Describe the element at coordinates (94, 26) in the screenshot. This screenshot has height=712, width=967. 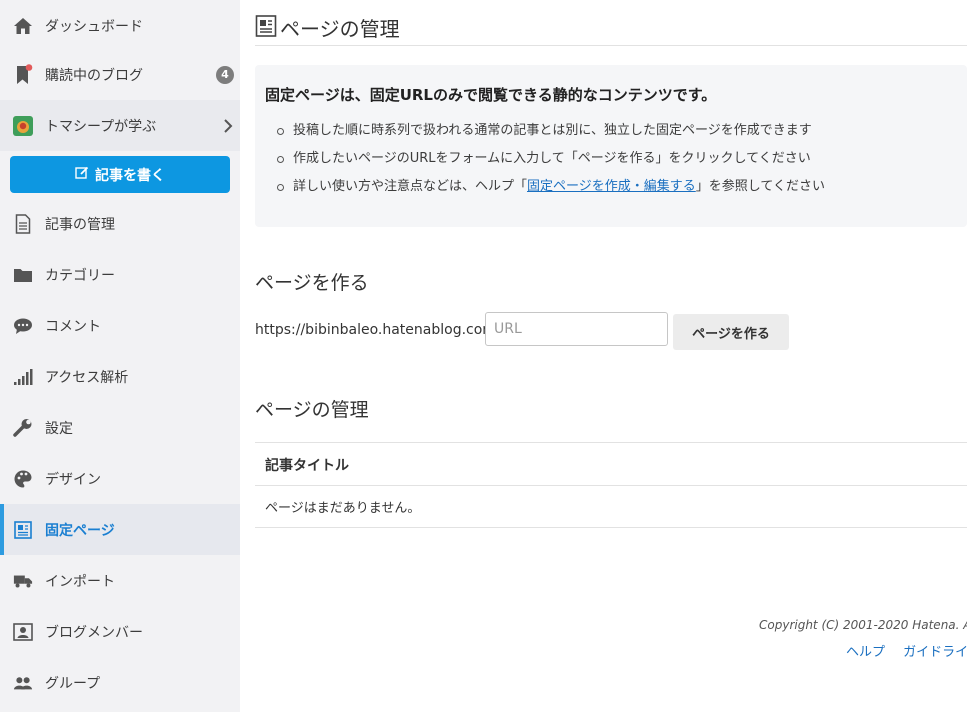
I see `sidebar-item-label: ダッシュボード` at that location.